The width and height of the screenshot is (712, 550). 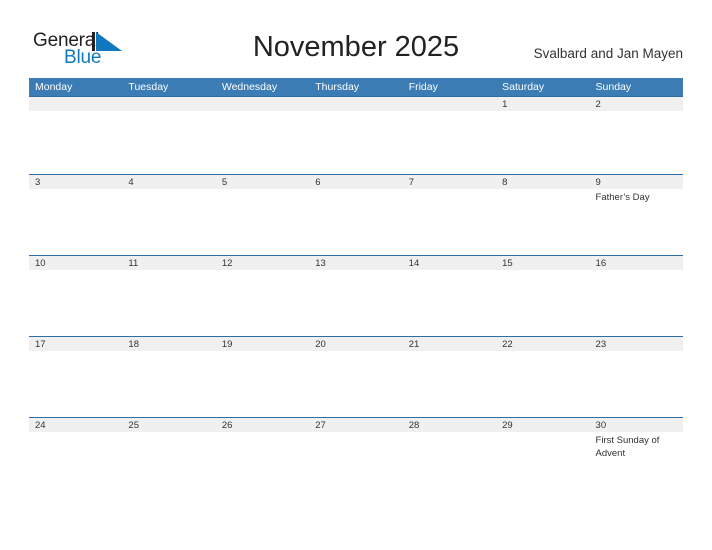 What do you see at coordinates (627, 447) in the screenshot?
I see `holiday-event-label: First Sunday of Advent` at bounding box center [627, 447].